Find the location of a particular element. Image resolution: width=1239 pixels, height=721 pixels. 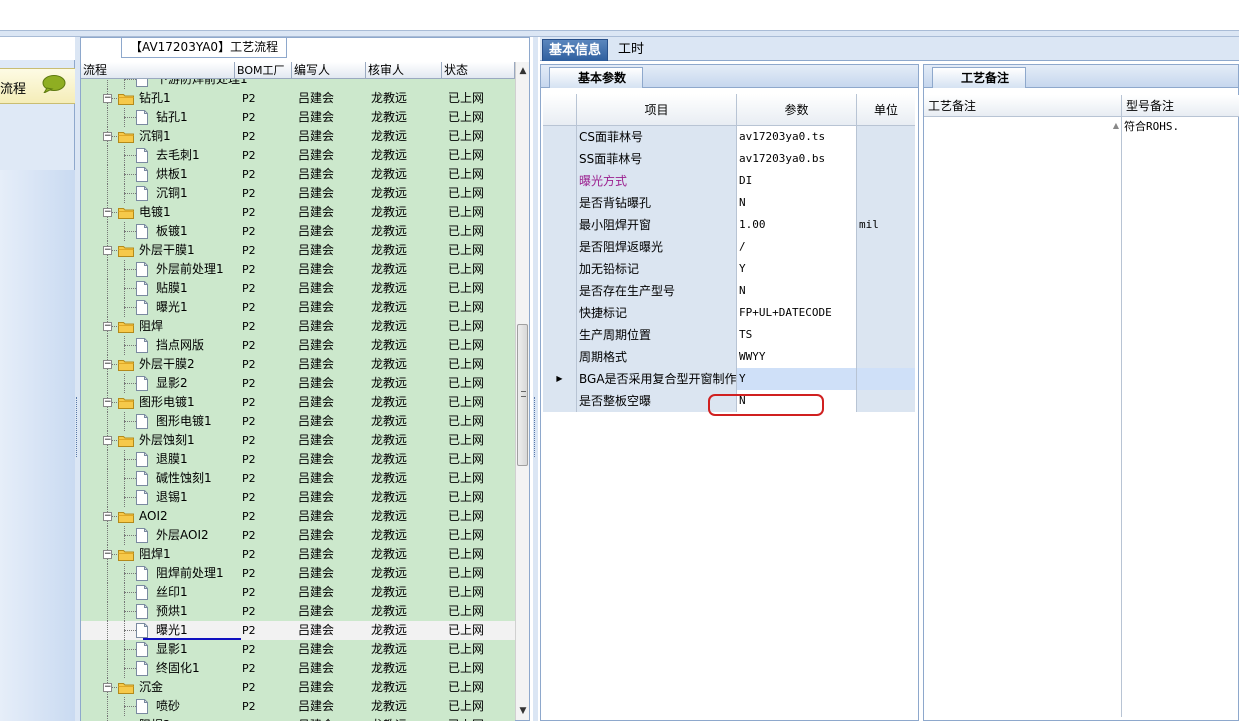

tree-row: 烘板1 P2 吕建会 龙教远 已上网 is located at coordinates (298, 174).